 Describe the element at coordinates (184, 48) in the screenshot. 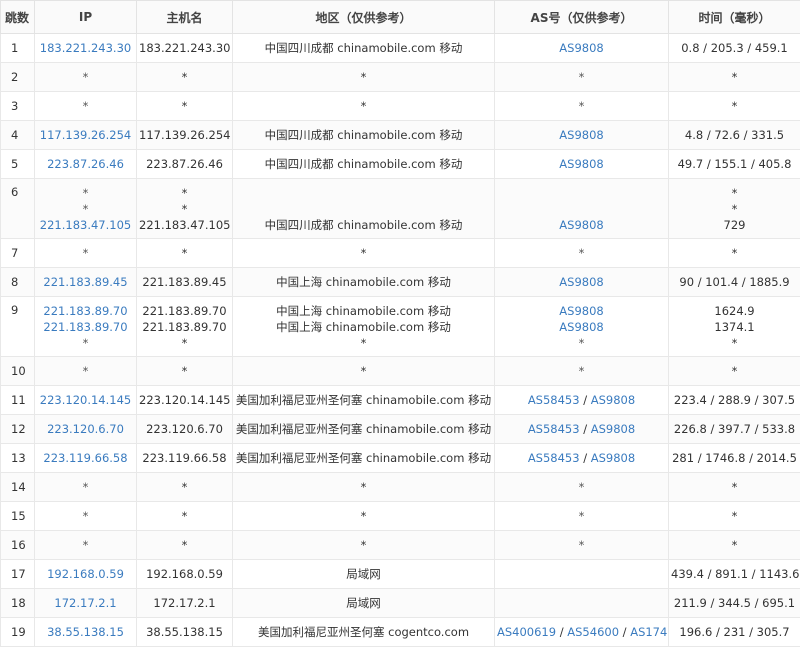

I see `host-cell: 183.221.243.30` at that location.